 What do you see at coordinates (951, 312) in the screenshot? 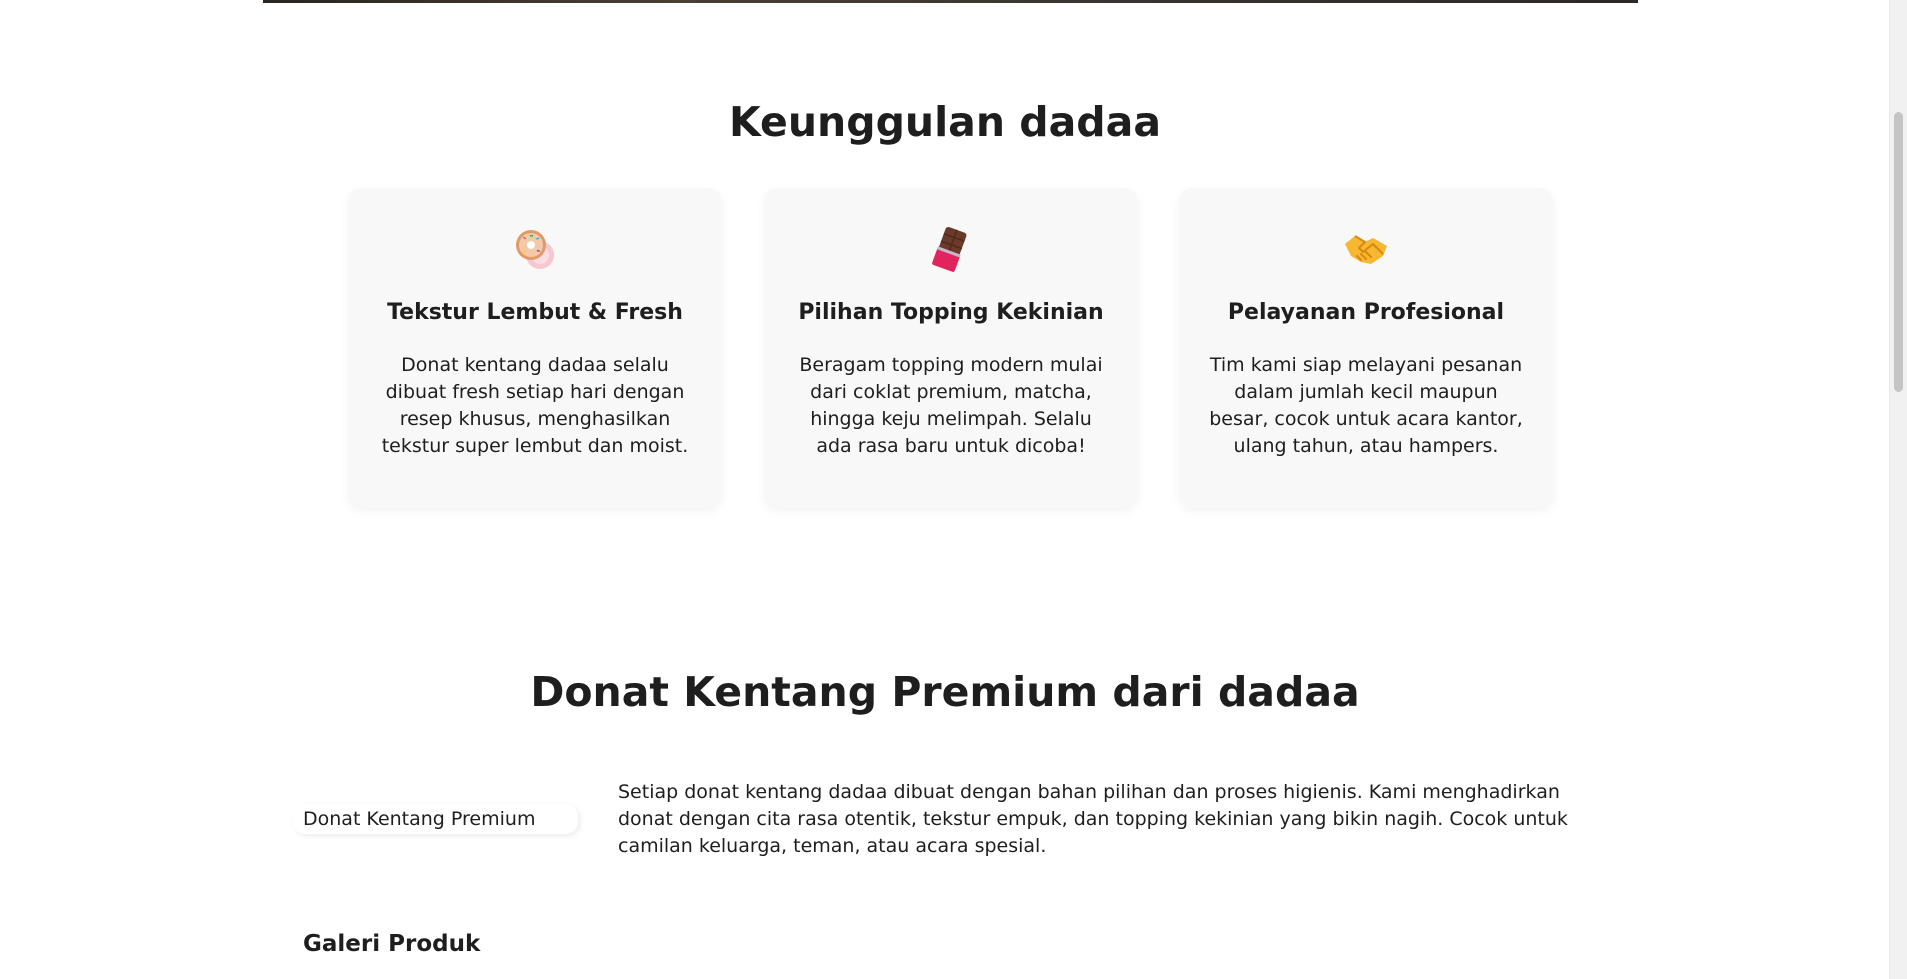
I see `feature-card-title: Pilihan Topping Kekinian` at bounding box center [951, 312].